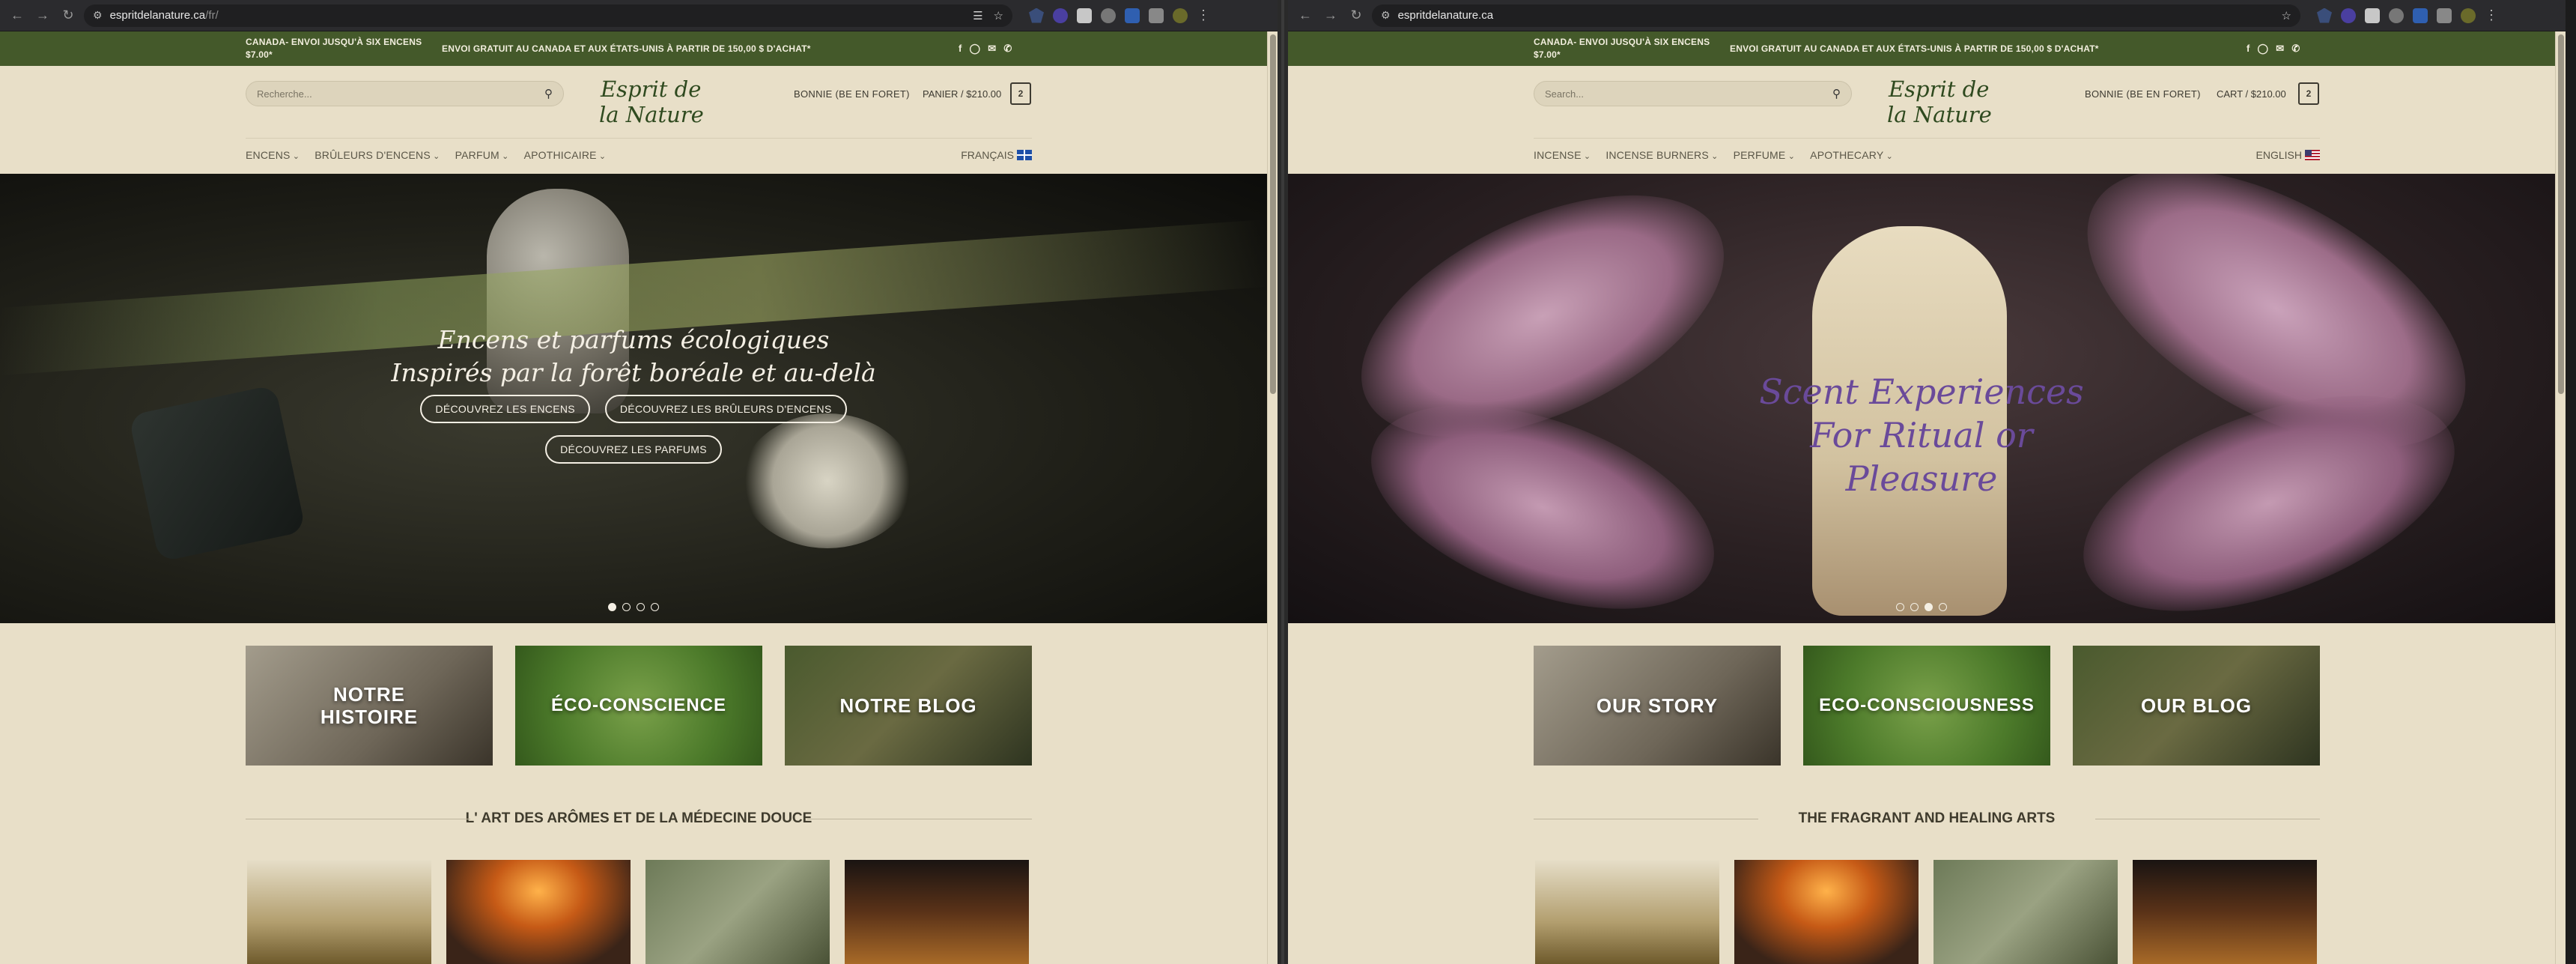 Image resolution: width=2576 pixels, height=964 pixels. Describe the element at coordinates (725, 409) in the screenshot. I see `discover-burners-button: DÉCOUVREZ LES BRÛLEURS D'ENCENS` at that location.